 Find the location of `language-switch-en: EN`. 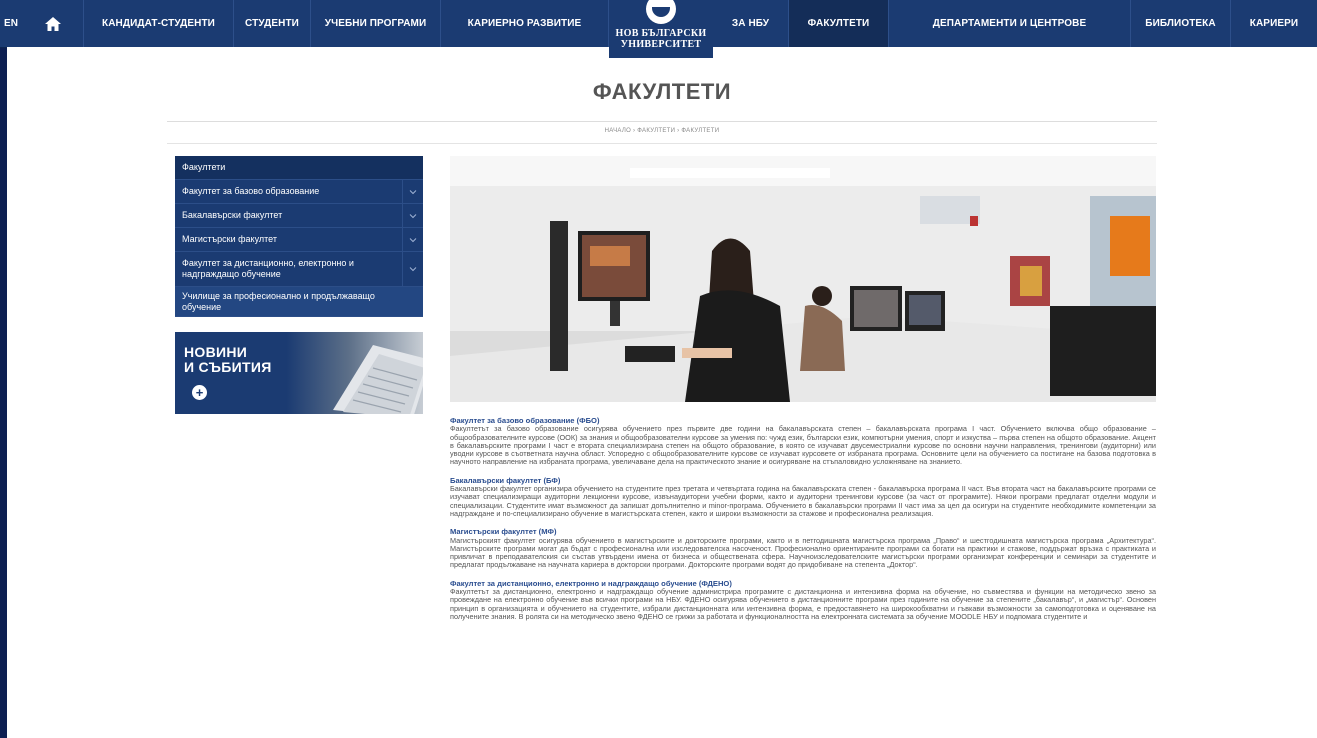

language-switch-en: EN is located at coordinates (11, 23).